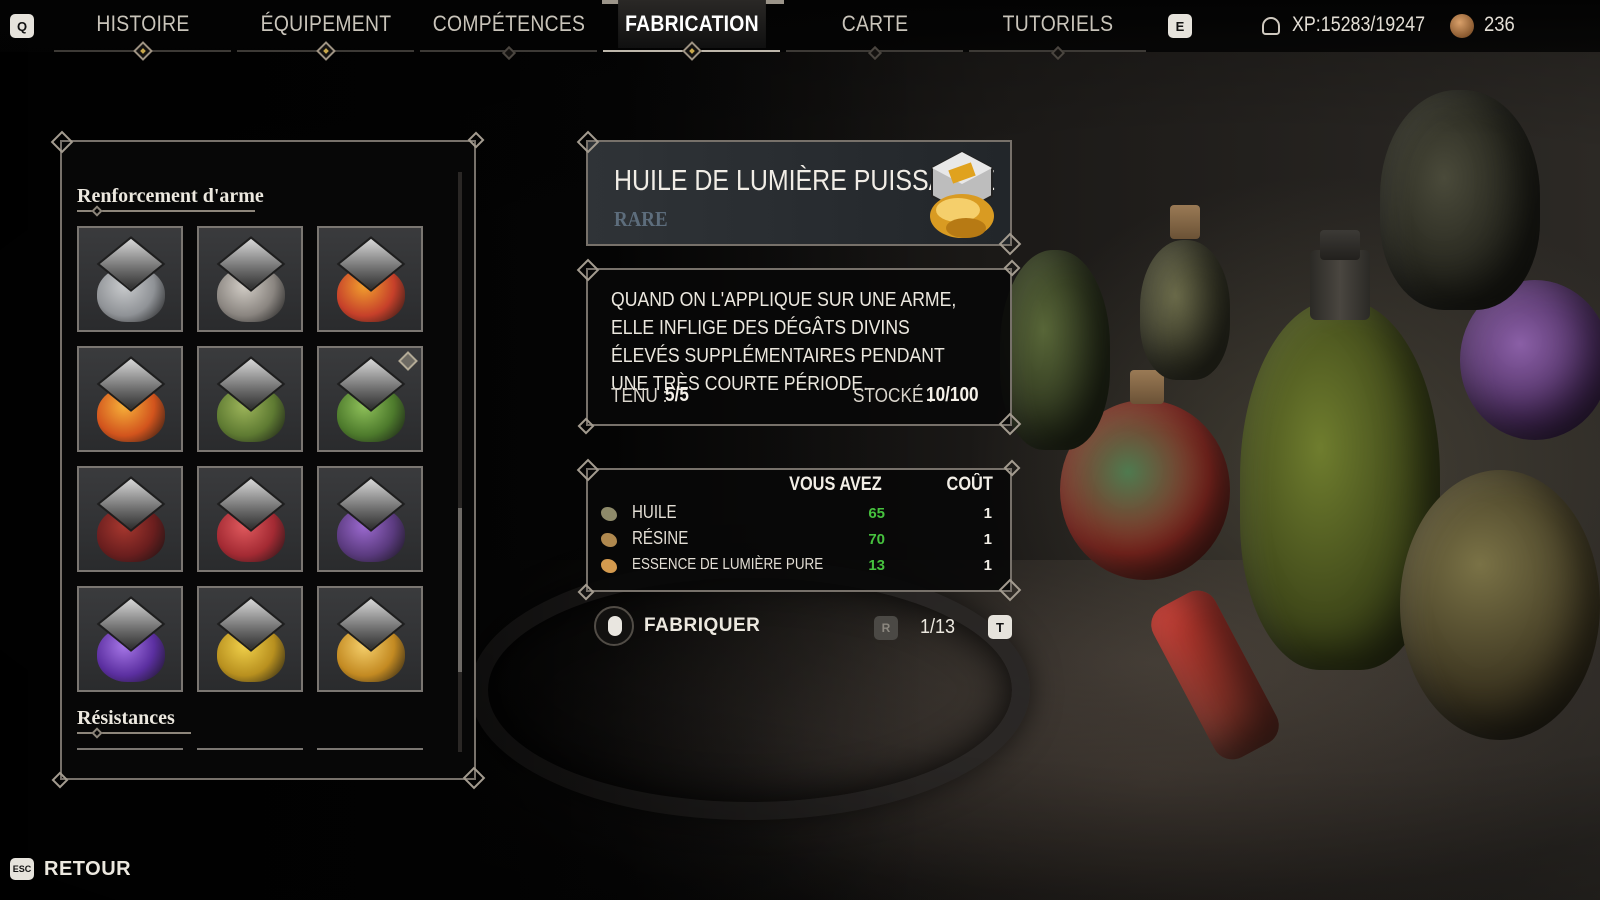  I want to click on xp-icon, so click(1271, 26).